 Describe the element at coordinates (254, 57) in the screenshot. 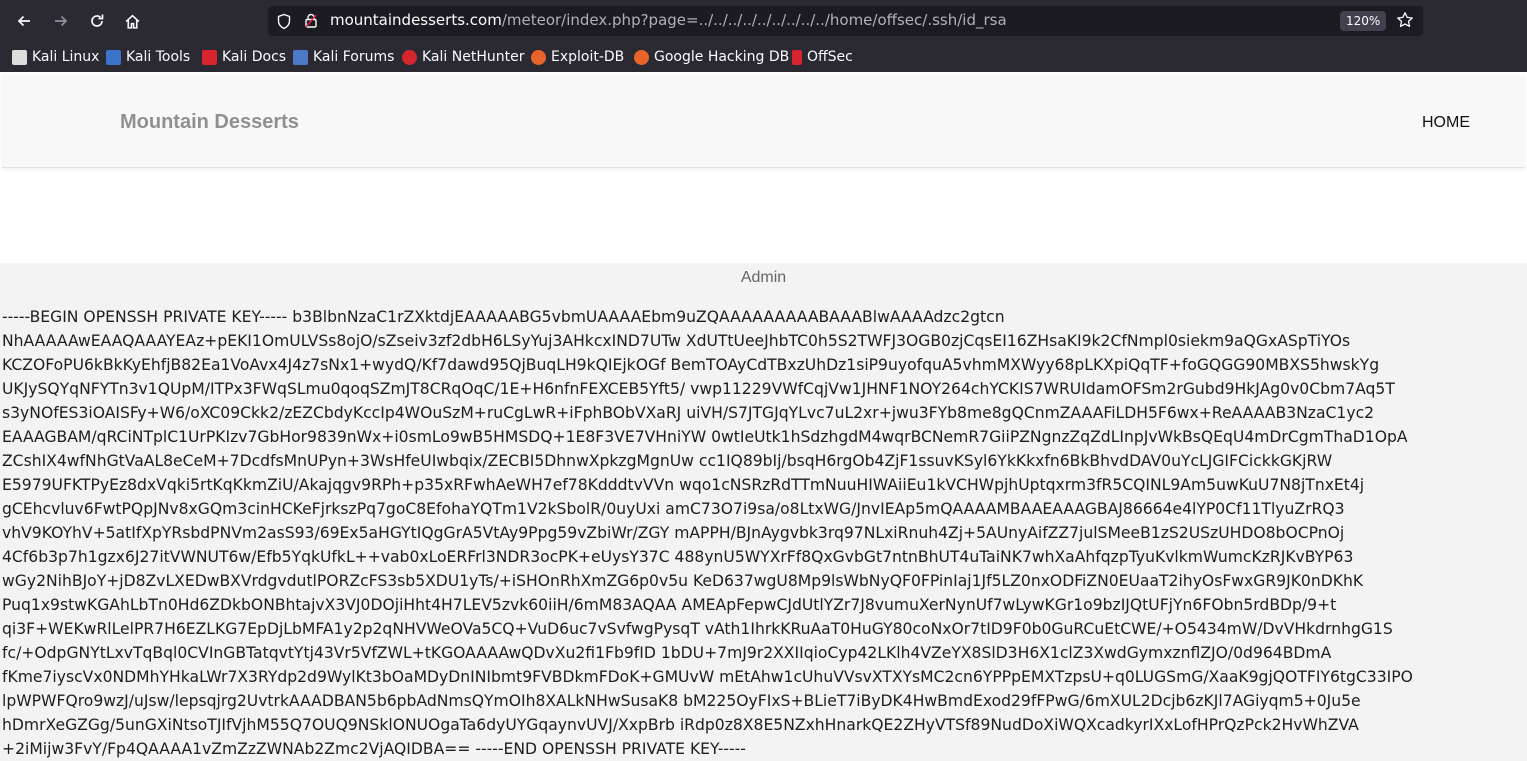

I see `bookmark-label: Kali Docs` at that location.